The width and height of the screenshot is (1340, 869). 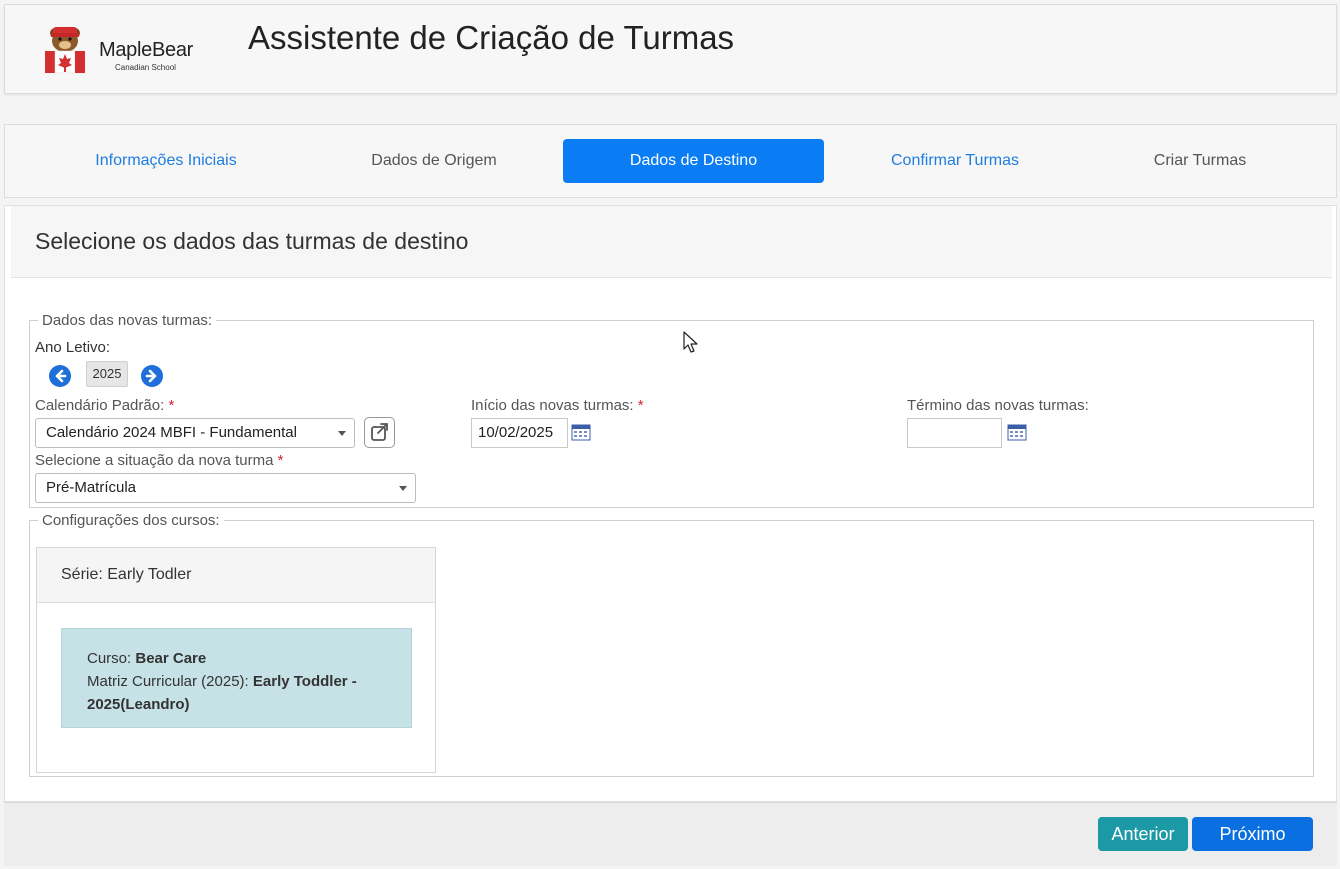 What do you see at coordinates (138, 704) in the screenshot?
I see `matriz-value-2: 2025(Leandro)` at bounding box center [138, 704].